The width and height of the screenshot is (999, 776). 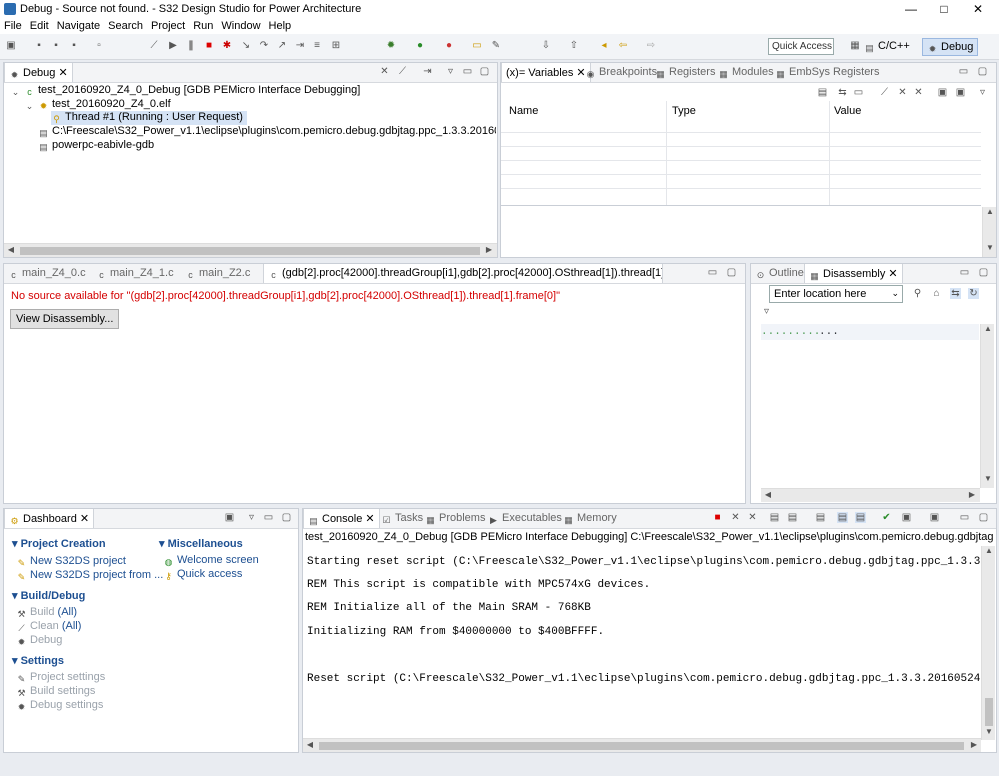 What do you see at coordinates (842, 92) in the screenshot?
I see `logical-structure-icon: ⇆` at bounding box center [842, 92].